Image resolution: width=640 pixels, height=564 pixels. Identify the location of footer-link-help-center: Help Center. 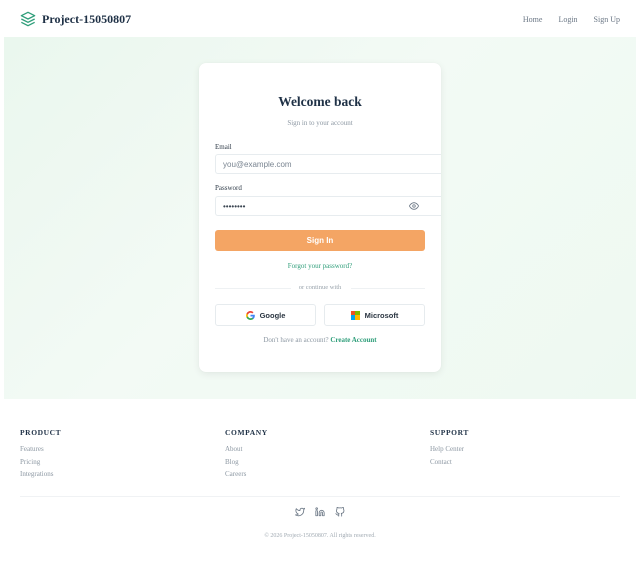
(449, 449).